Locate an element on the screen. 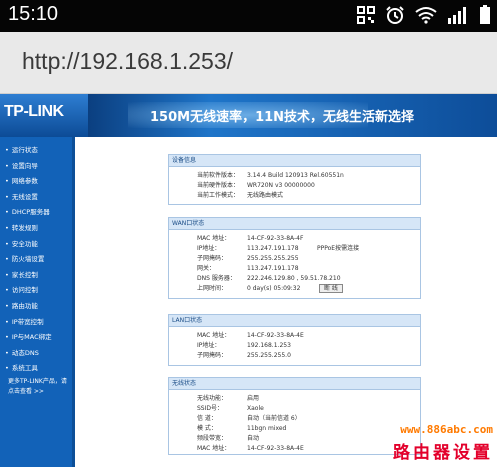 The image size is (497, 467). info-row: 子网掩码： 255.255.255.0 is located at coordinates (244, 355).